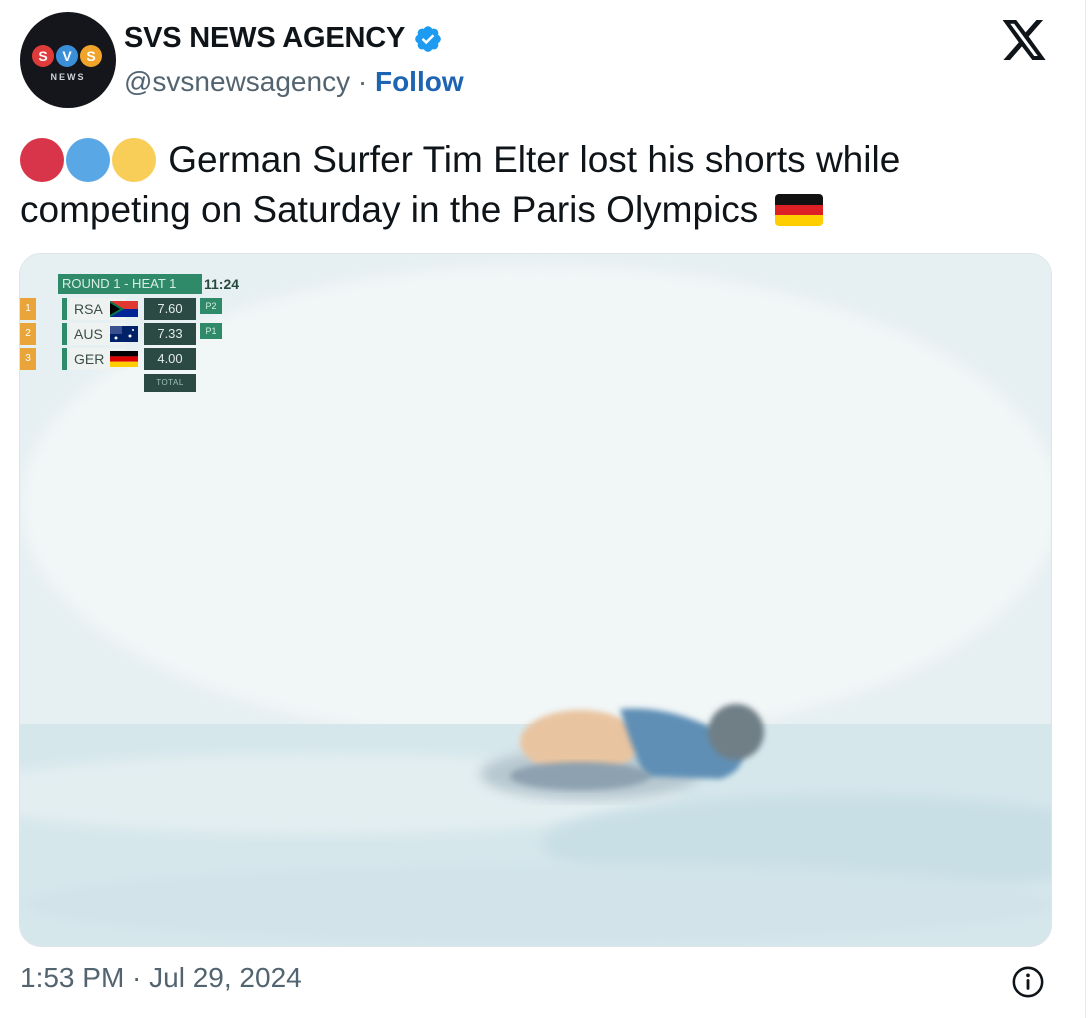 This screenshot has height=1018, width=1088. I want to click on australia-flag-icon, so click(124, 334).